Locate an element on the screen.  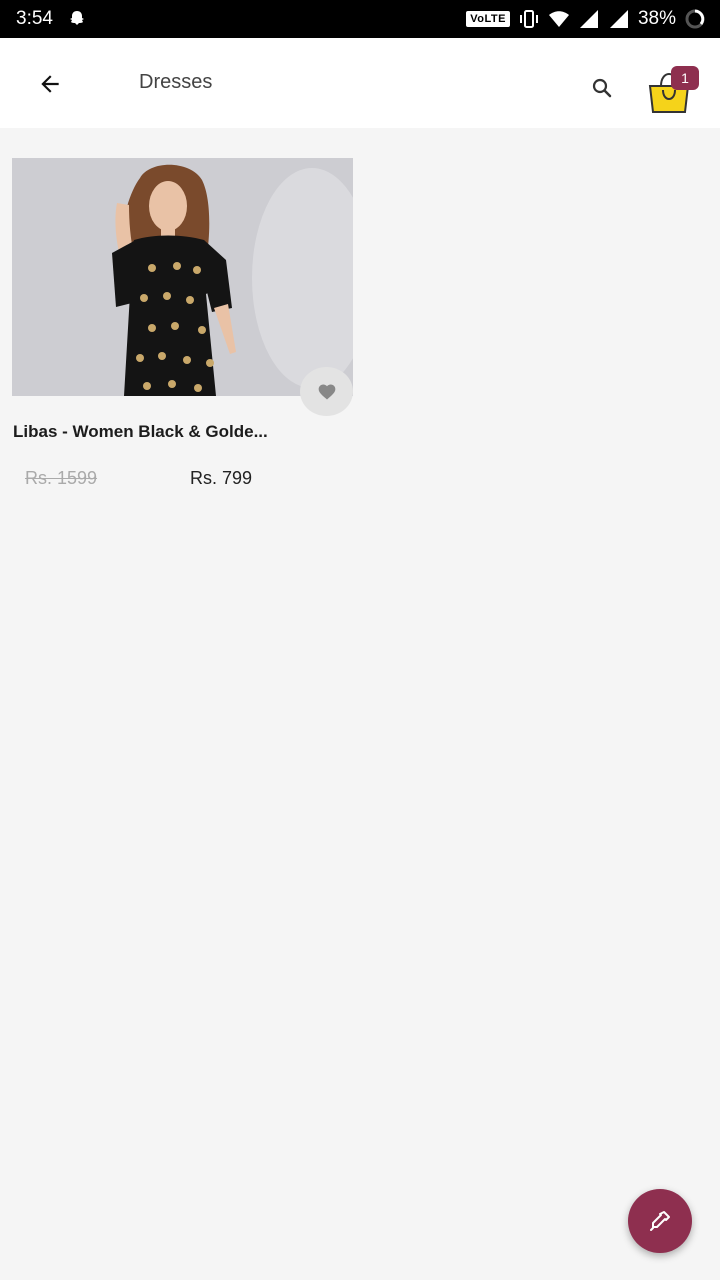
battery-percent: 38% is located at coordinates (656, 18).